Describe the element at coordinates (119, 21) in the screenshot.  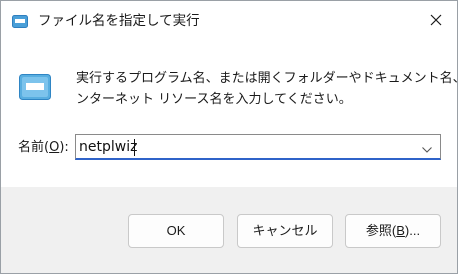
I see `window-title: ファイル名を指定して実行` at that location.